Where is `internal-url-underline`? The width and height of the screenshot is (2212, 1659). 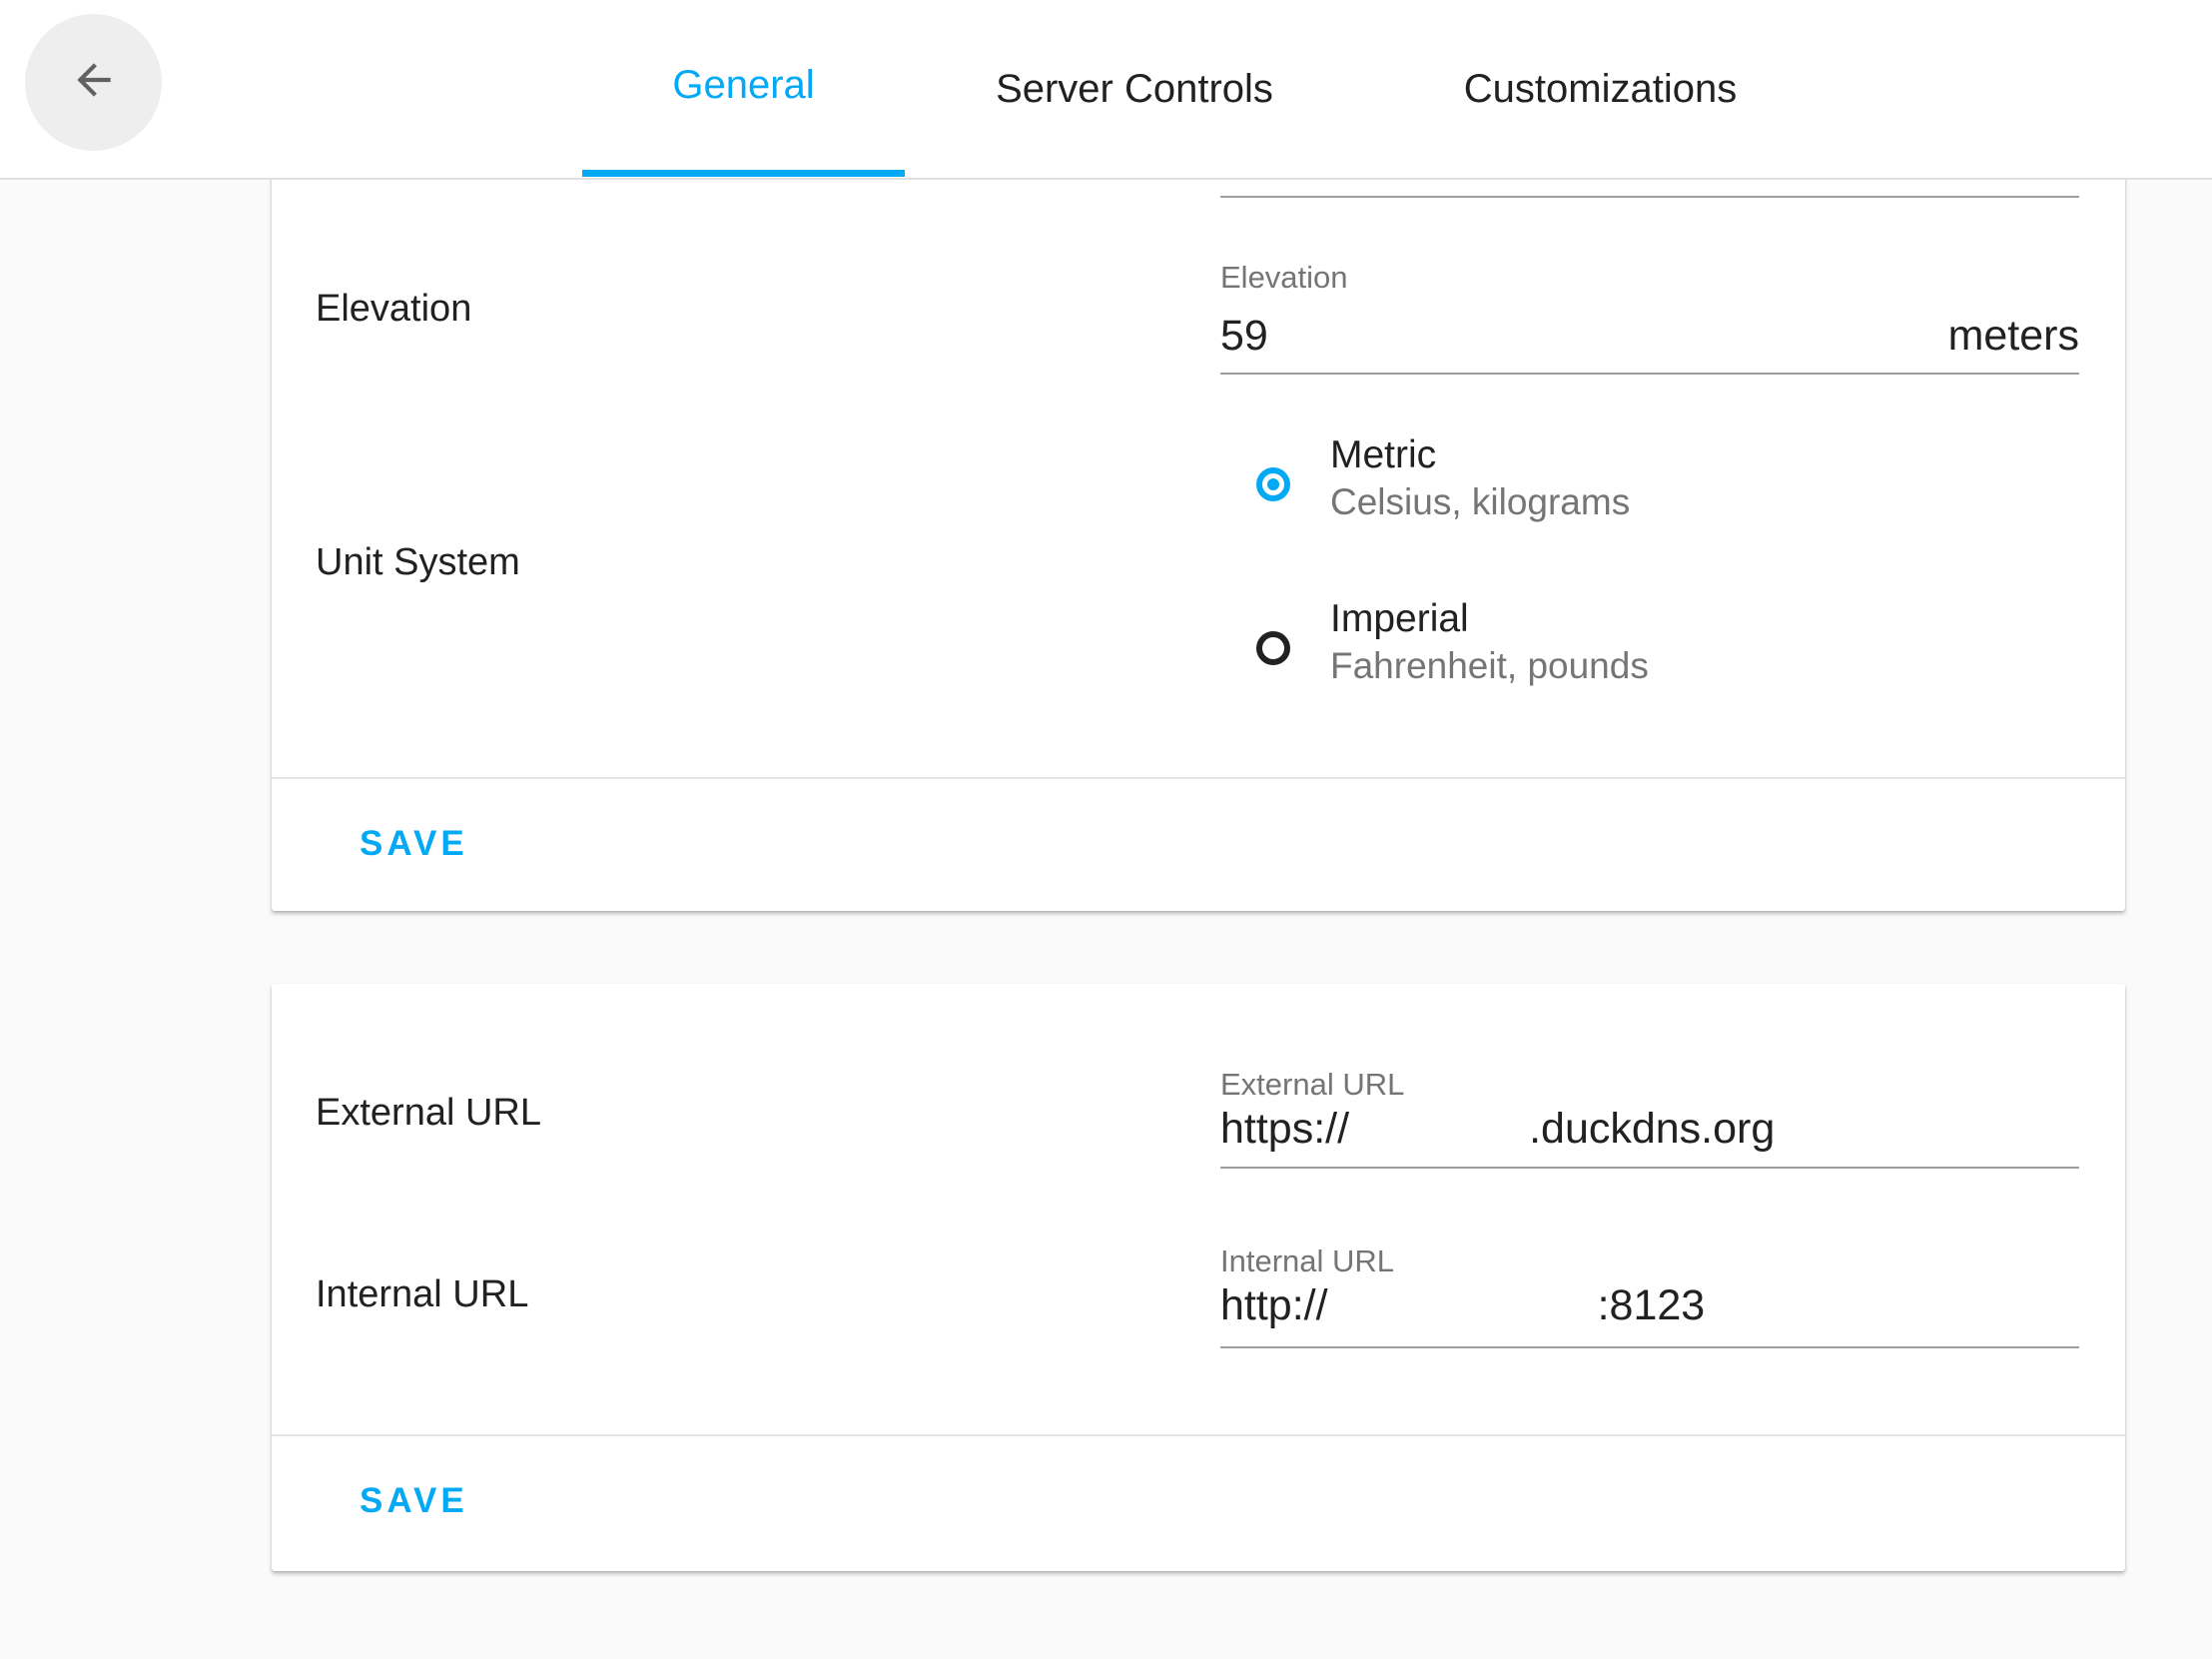 internal-url-underline is located at coordinates (1649, 1347).